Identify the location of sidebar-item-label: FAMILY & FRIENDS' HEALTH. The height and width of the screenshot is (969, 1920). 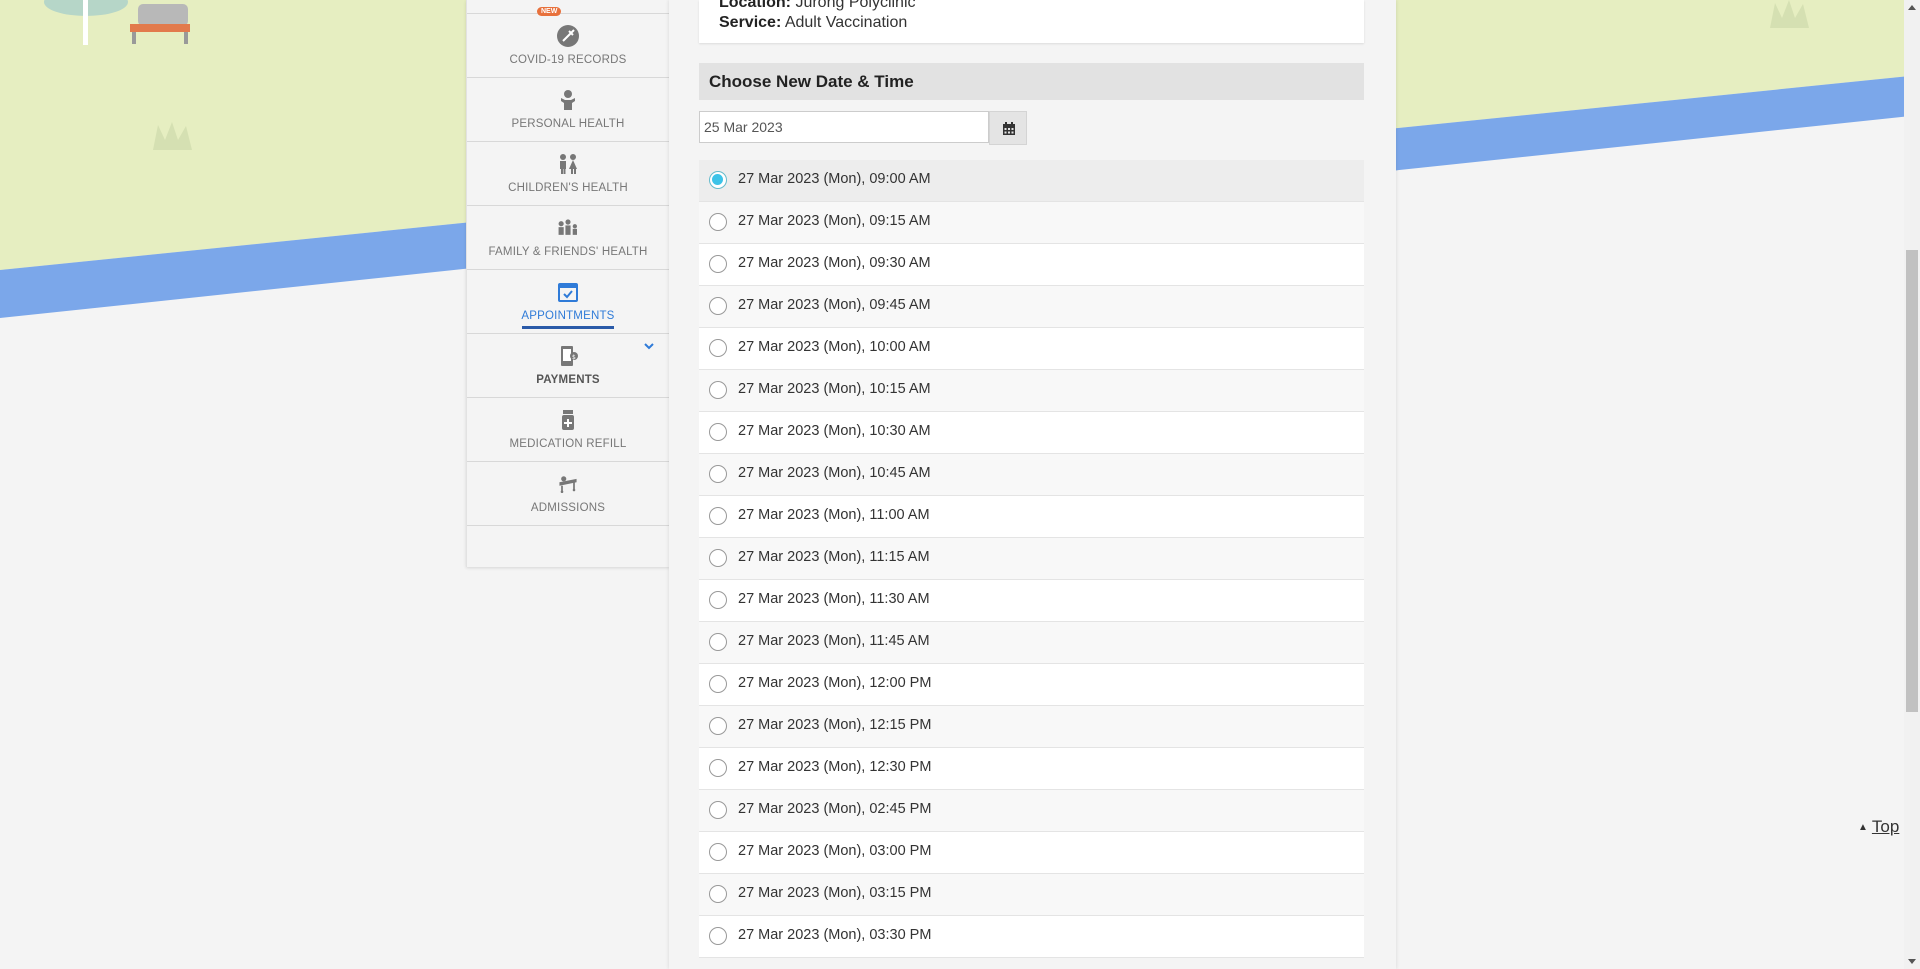
(568, 252).